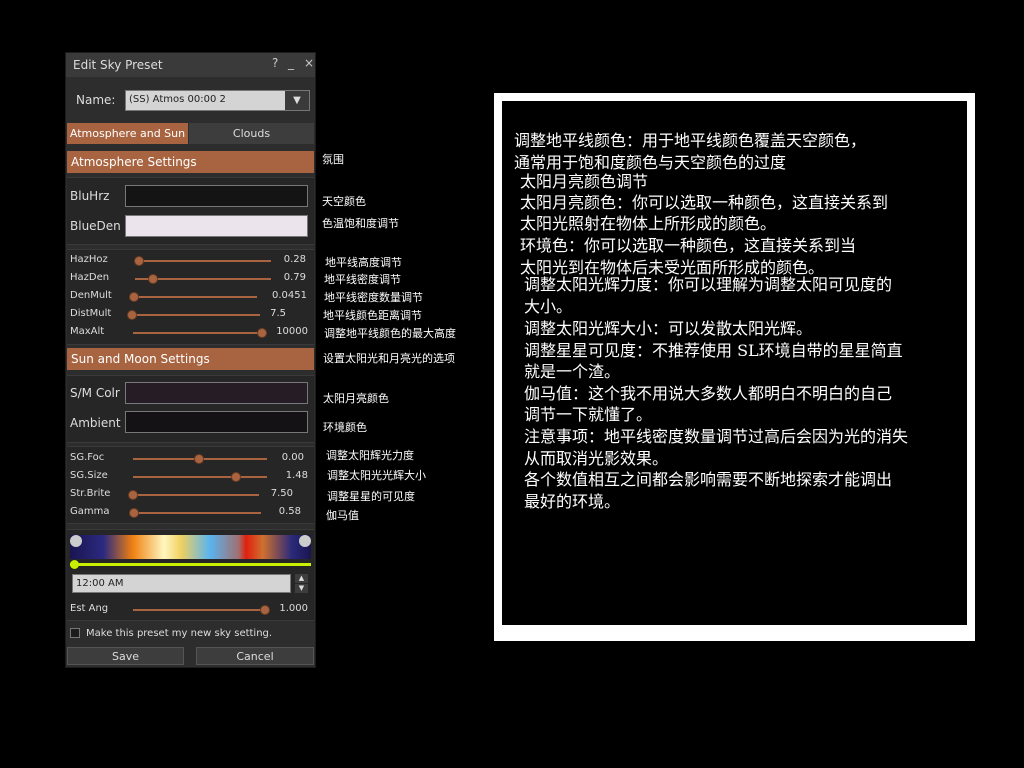 Image resolution: width=1024 pixels, height=768 pixels. What do you see at coordinates (196, 513) in the screenshot?
I see `gamma-slider-track` at bounding box center [196, 513].